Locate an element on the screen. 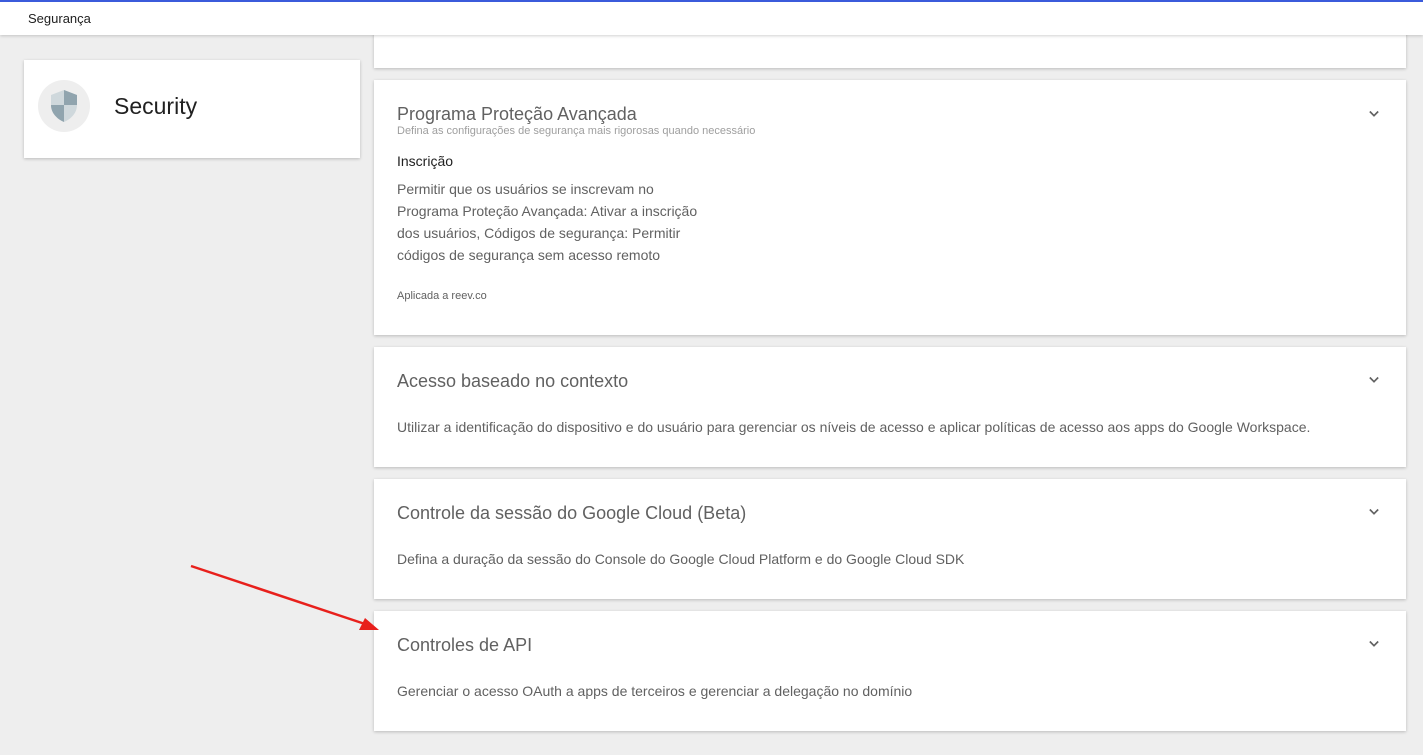  security-section-card: Security is located at coordinates (192, 109).